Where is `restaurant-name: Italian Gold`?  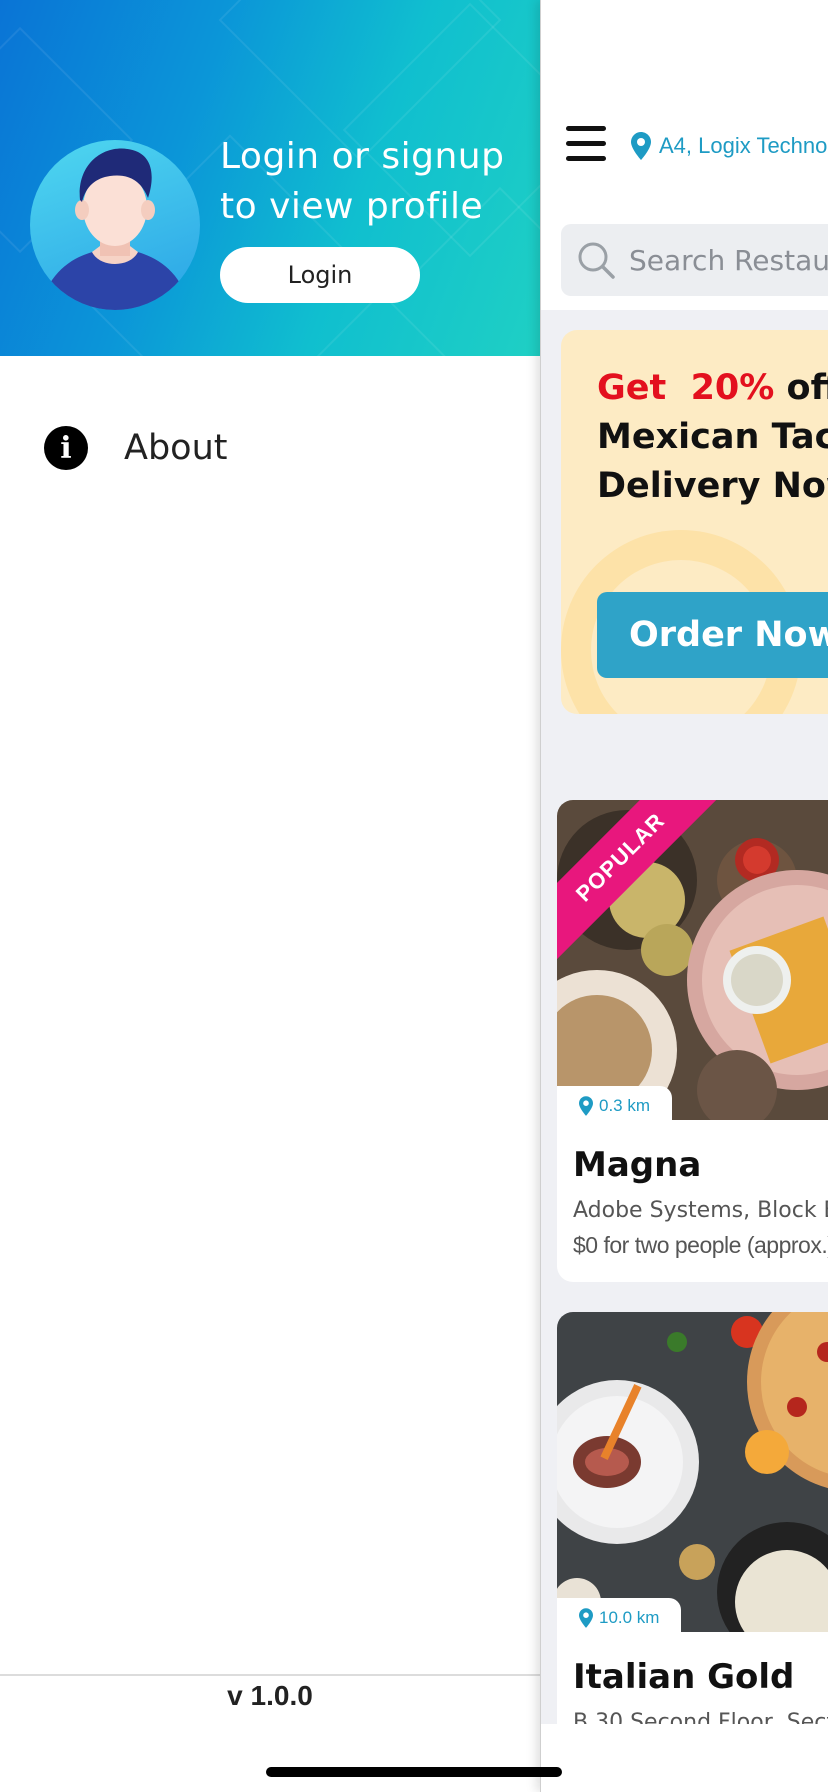
restaurant-name: Italian Gold is located at coordinates (684, 1677).